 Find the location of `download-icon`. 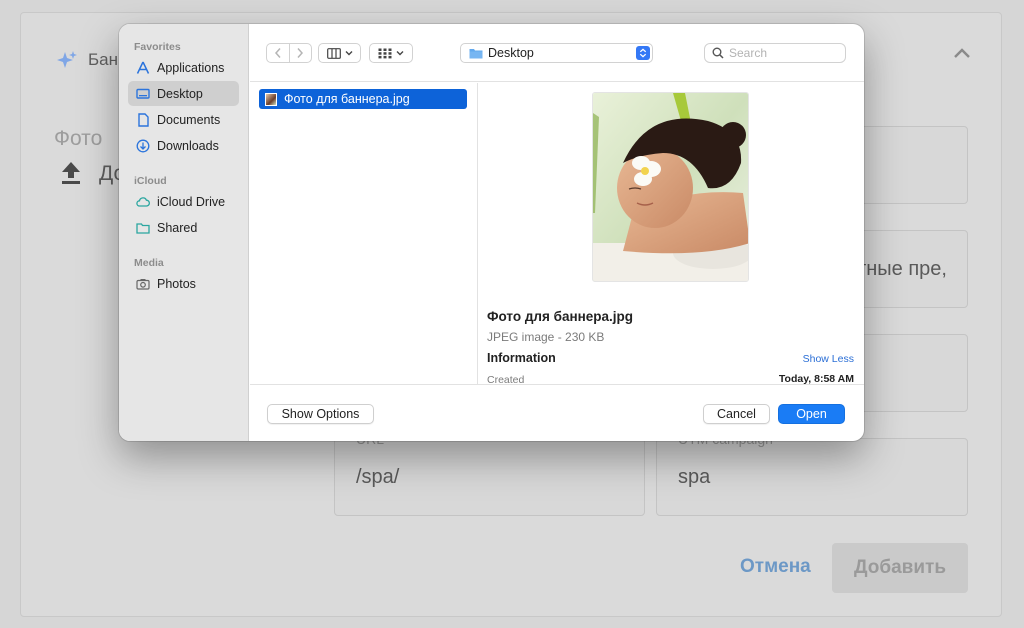

download-icon is located at coordinates (143, 146).